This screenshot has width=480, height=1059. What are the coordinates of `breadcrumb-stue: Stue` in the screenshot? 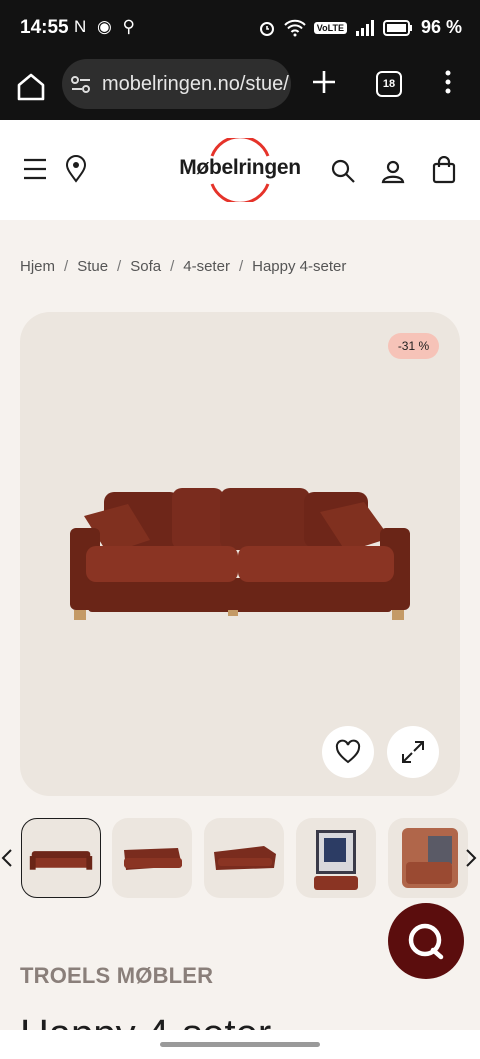 It's located at (92, 266).